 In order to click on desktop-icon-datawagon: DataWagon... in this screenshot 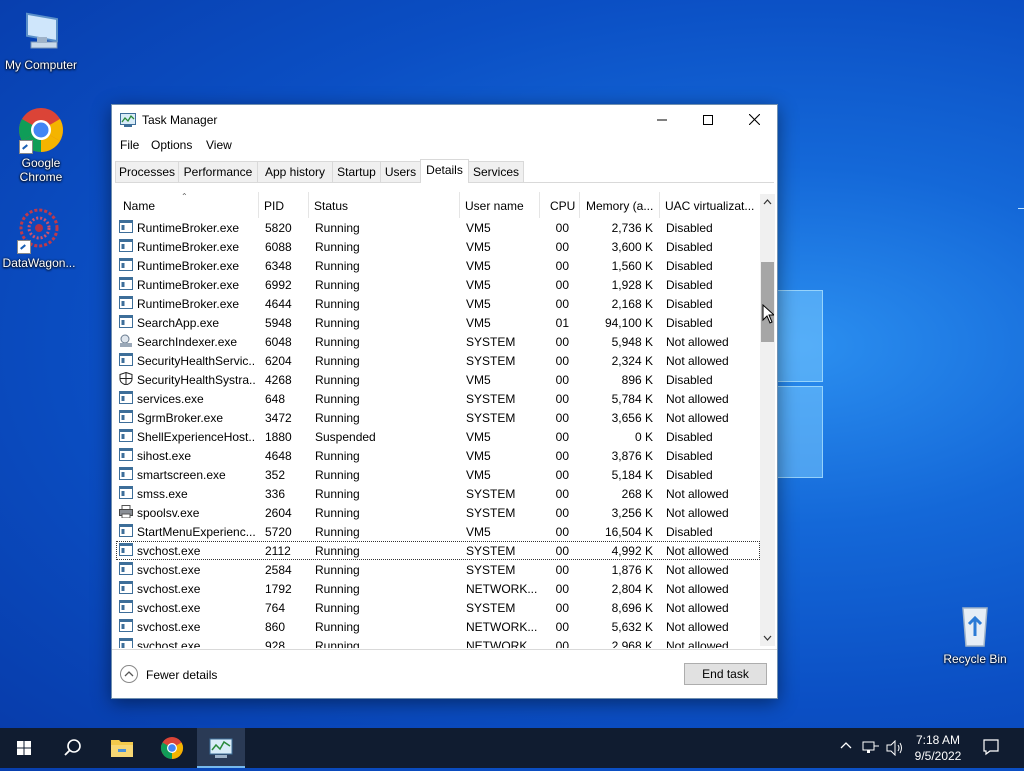, I will do `click(40, 238)`.